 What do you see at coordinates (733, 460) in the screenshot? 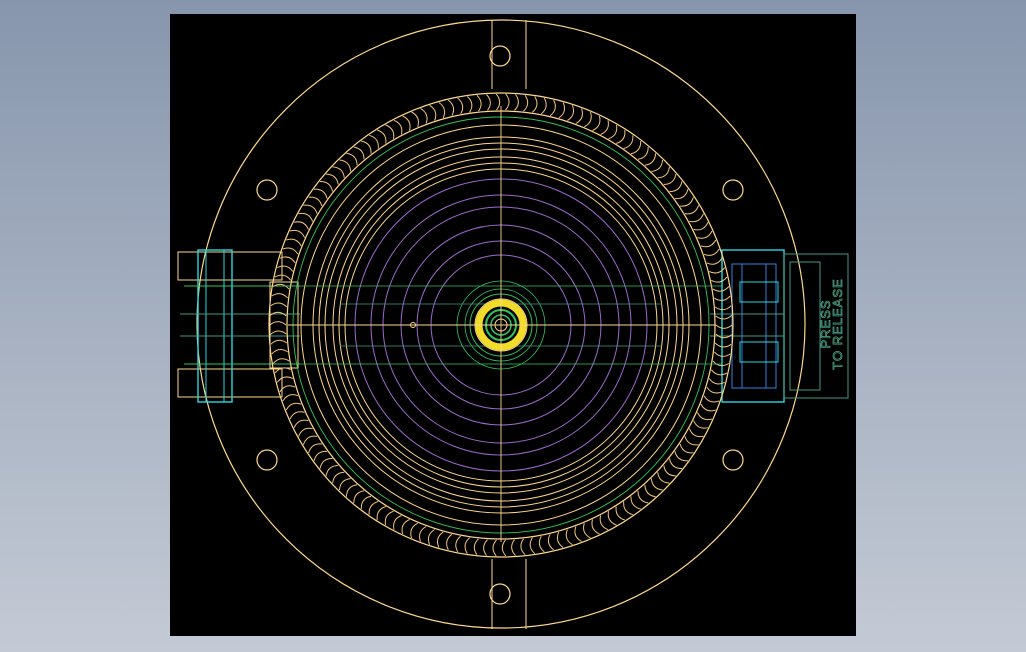
I see `bolt-hole-lower-right` at bounding box center [733, 460].